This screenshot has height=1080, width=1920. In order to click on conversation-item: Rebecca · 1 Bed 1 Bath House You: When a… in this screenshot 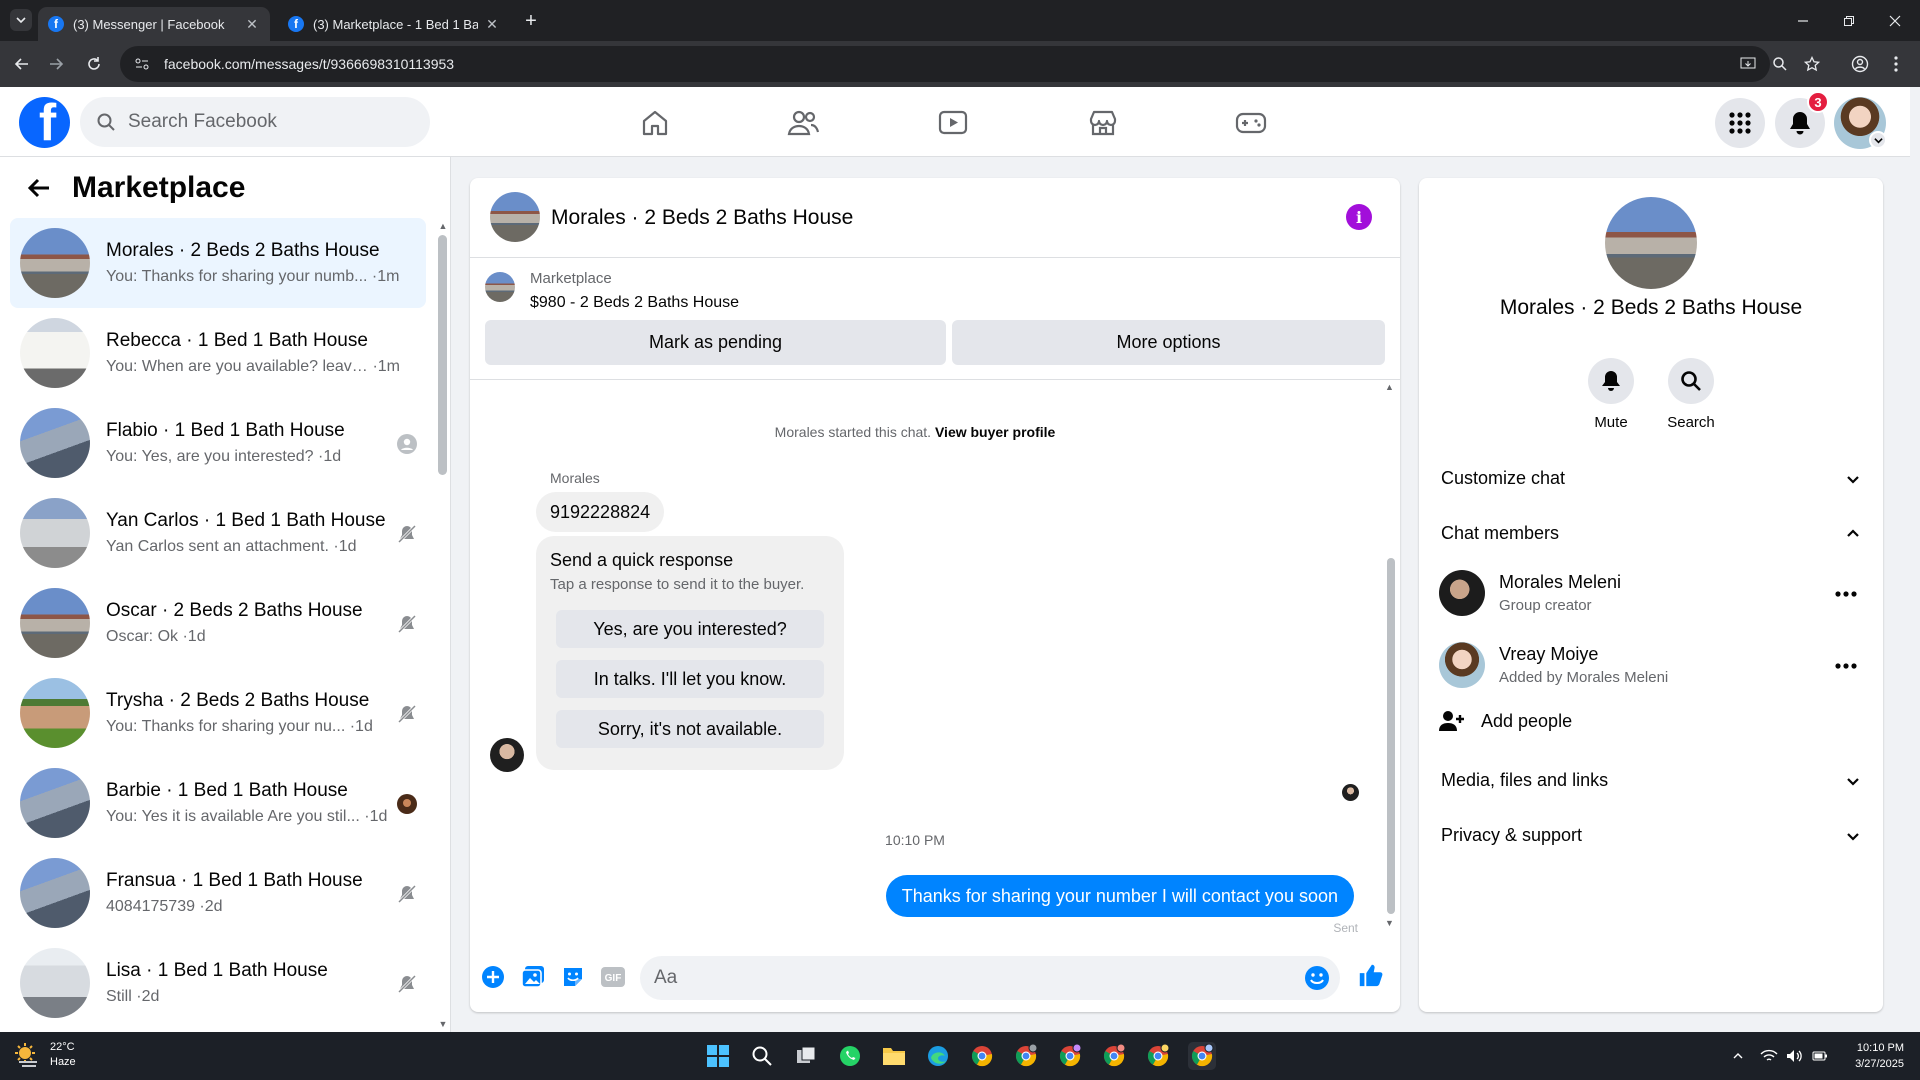, I will do `click(218, 353)`.